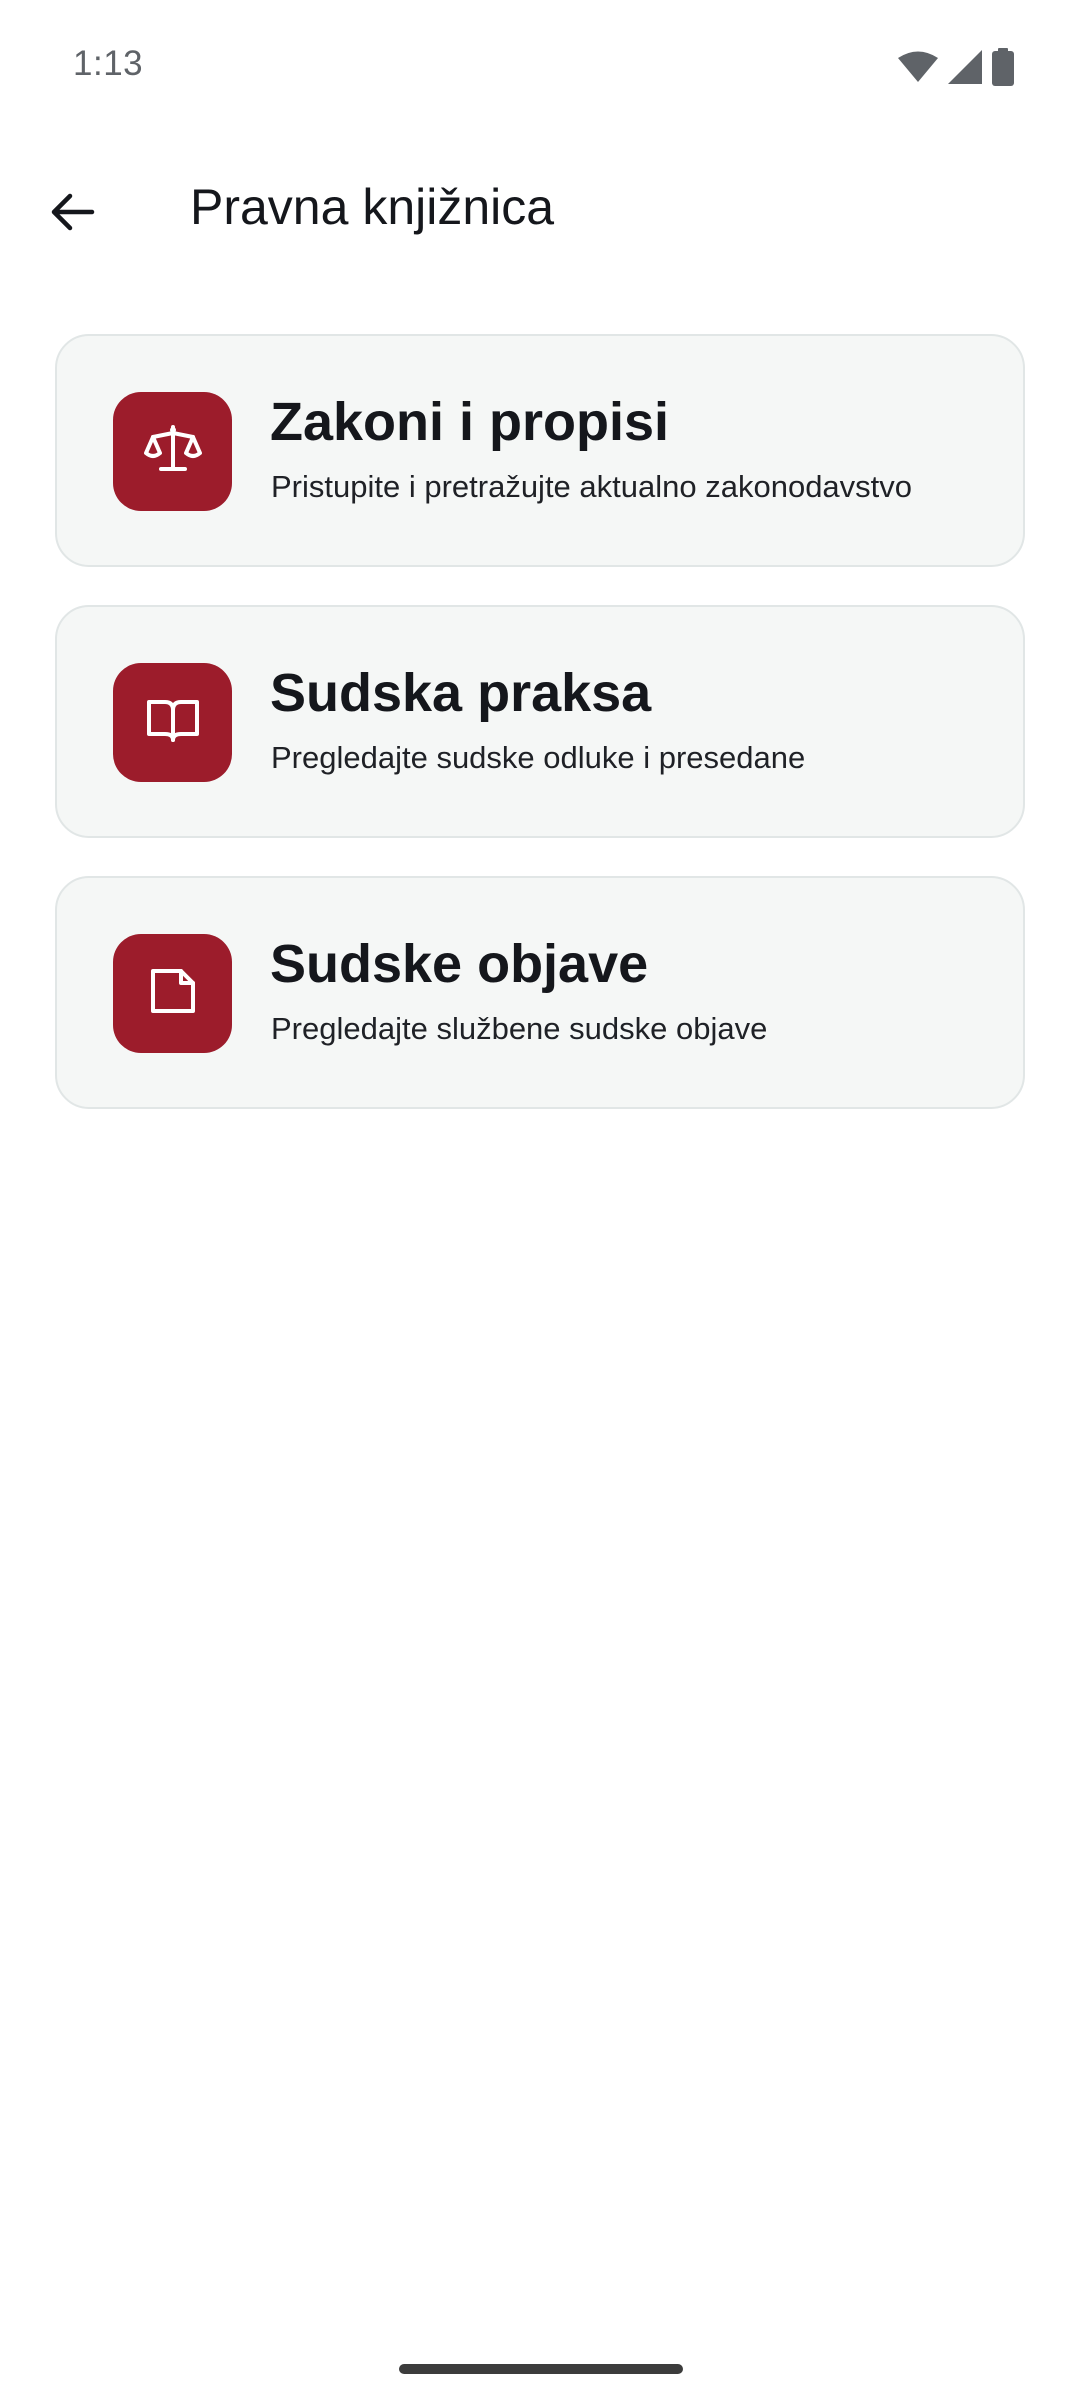  I want to click on battery-icon, so click(1003, 67).